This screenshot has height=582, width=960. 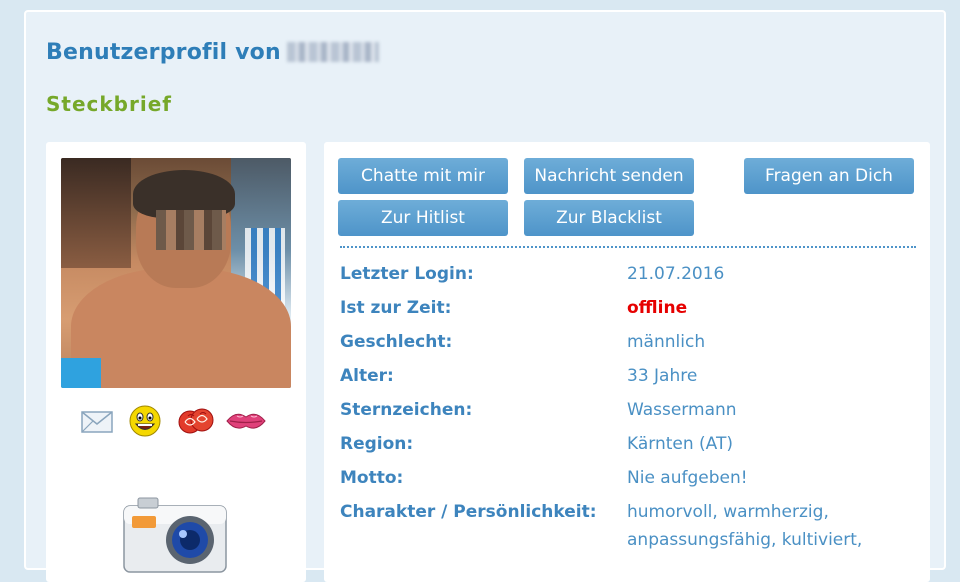 I want to click on detail-label: Sternzeichen:, so click(x=406, y=410).